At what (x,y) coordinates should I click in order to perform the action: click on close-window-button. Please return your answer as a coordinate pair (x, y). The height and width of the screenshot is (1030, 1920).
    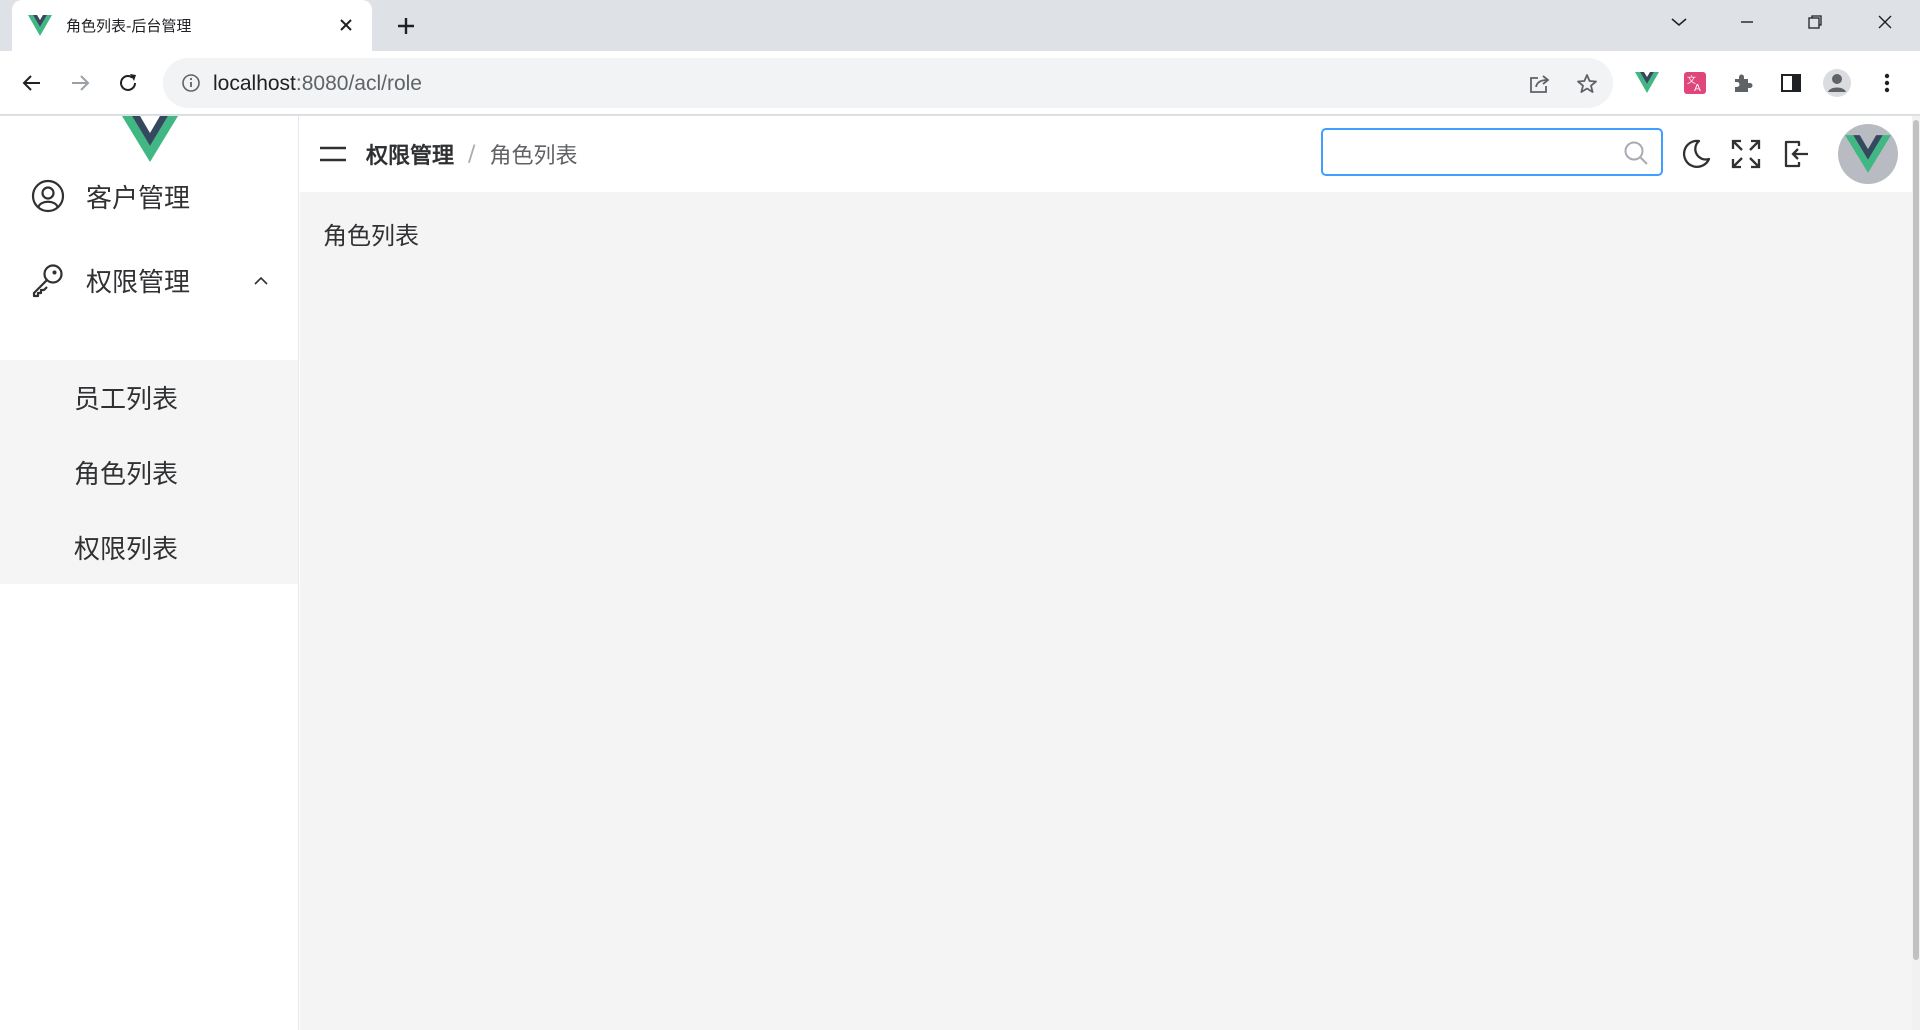
    Looking at the image, I should click on (1885, 22).